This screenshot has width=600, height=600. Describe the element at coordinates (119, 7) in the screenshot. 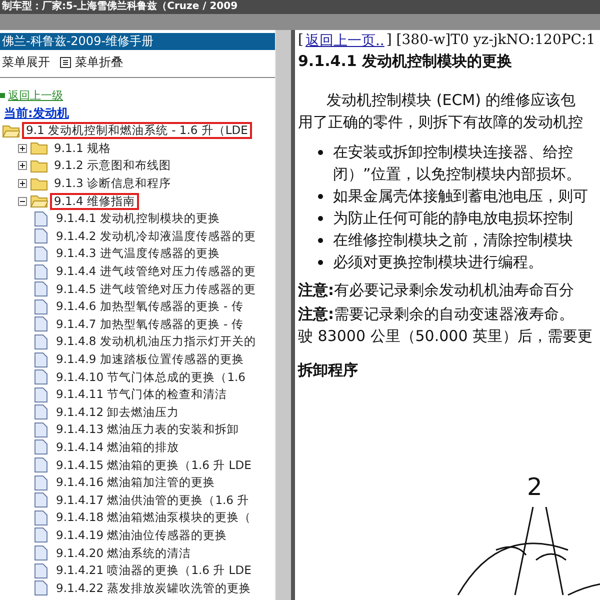

I see `window-title: 制车型：厂家:5-上海雪佛兰科鲁兹（Cruze / 2009` at that location.